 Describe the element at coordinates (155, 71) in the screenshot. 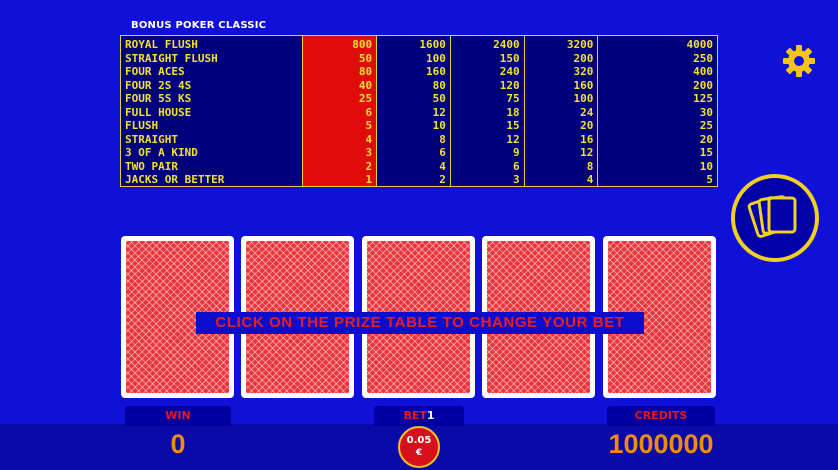

I see `hand-name: FOUR ACES` at that location.